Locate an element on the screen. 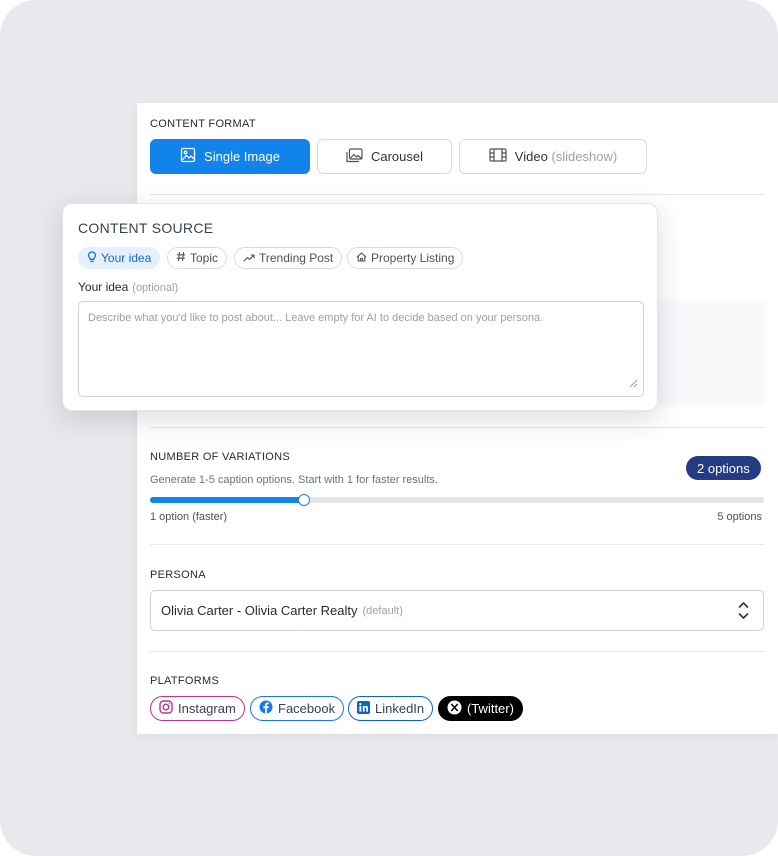 This screenshot has width=778, height=856. platform-instagram-toggle: Instagram is located at coordinates (197, 708).